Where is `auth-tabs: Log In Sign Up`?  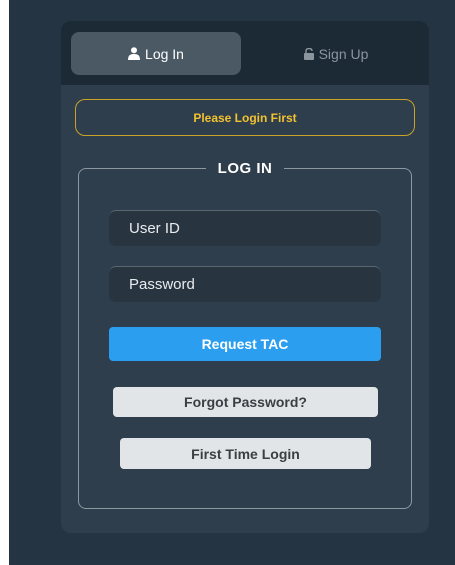
auth-tabs: Log In Sign Up is located at coordinates (245, 53).